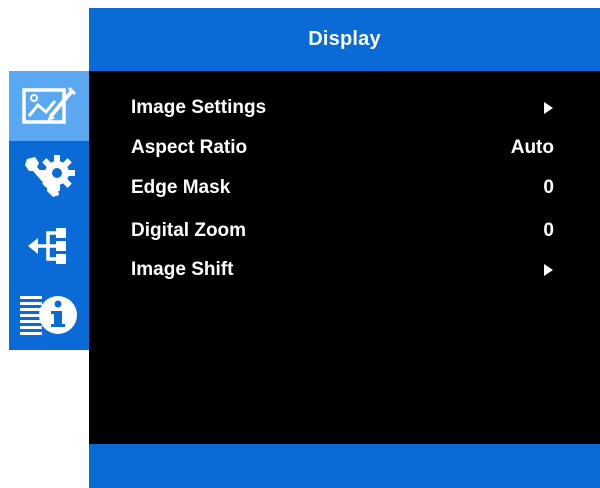 This screenshot has height=488, width=600. What do you see at coordinates (181, 187) in the screenshot?
I see `menu-item-label: Edge Mask` at bounding box center [181, 187].